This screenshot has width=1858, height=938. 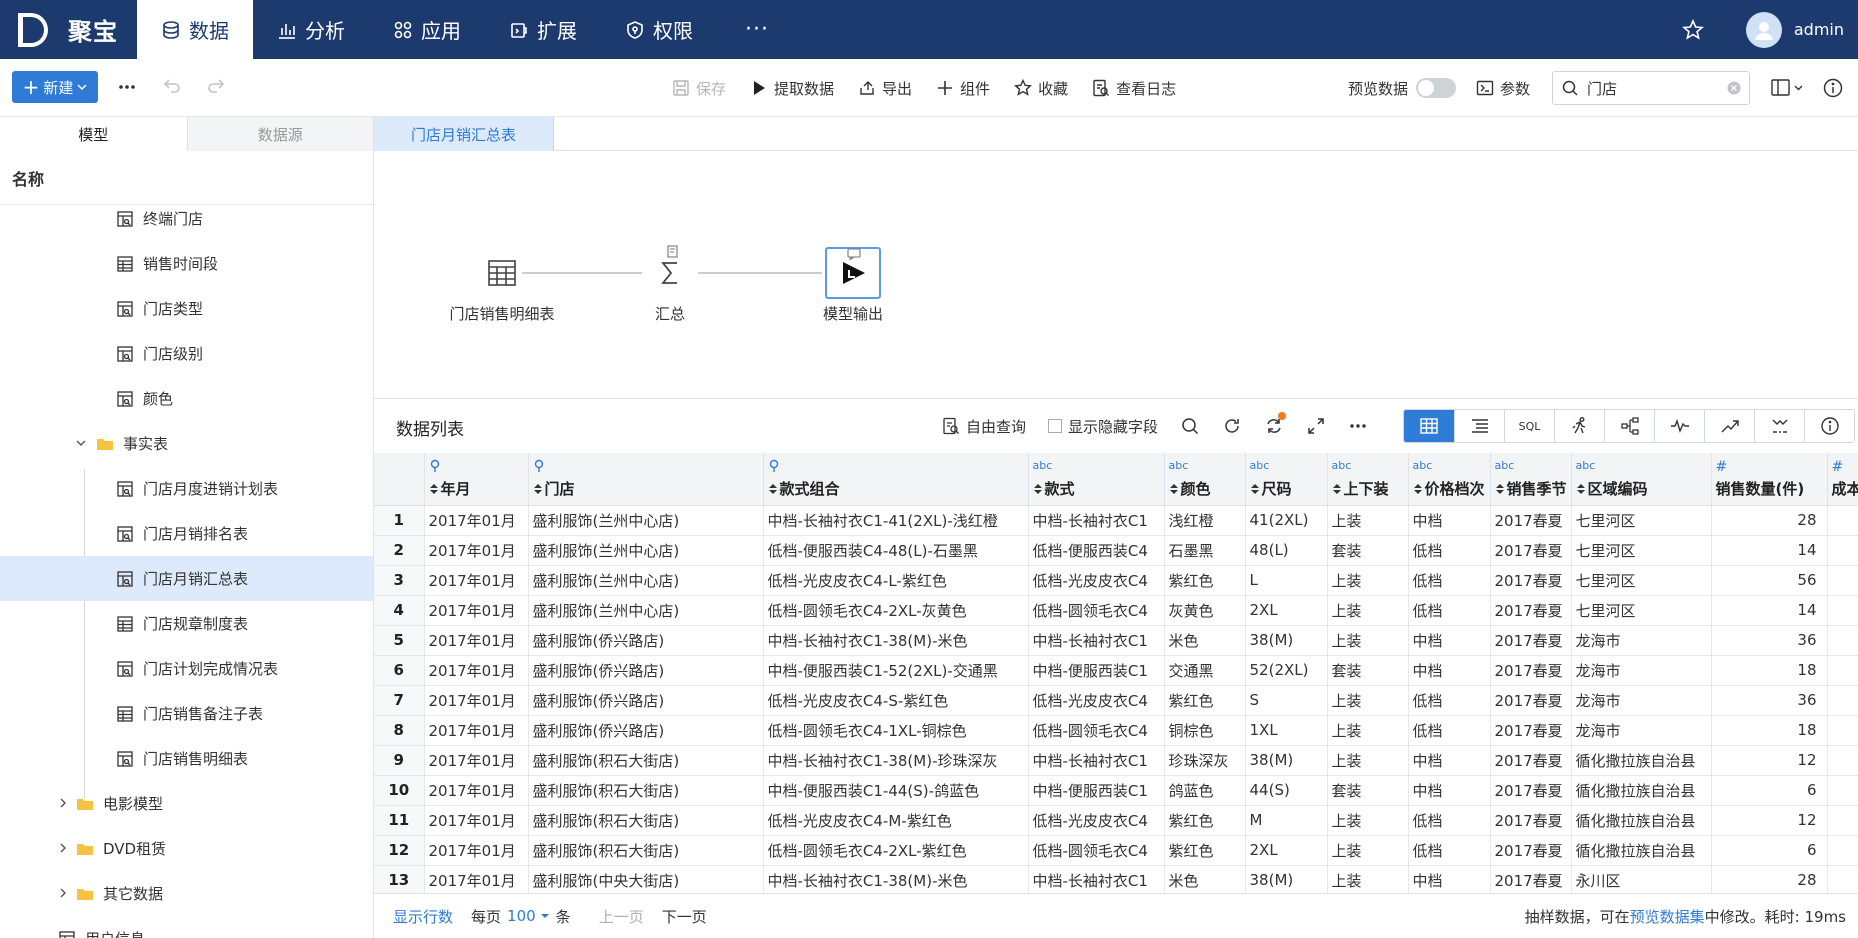 I want to click on tree-item: 门店月销汇总表, so click(x=186, y=578).